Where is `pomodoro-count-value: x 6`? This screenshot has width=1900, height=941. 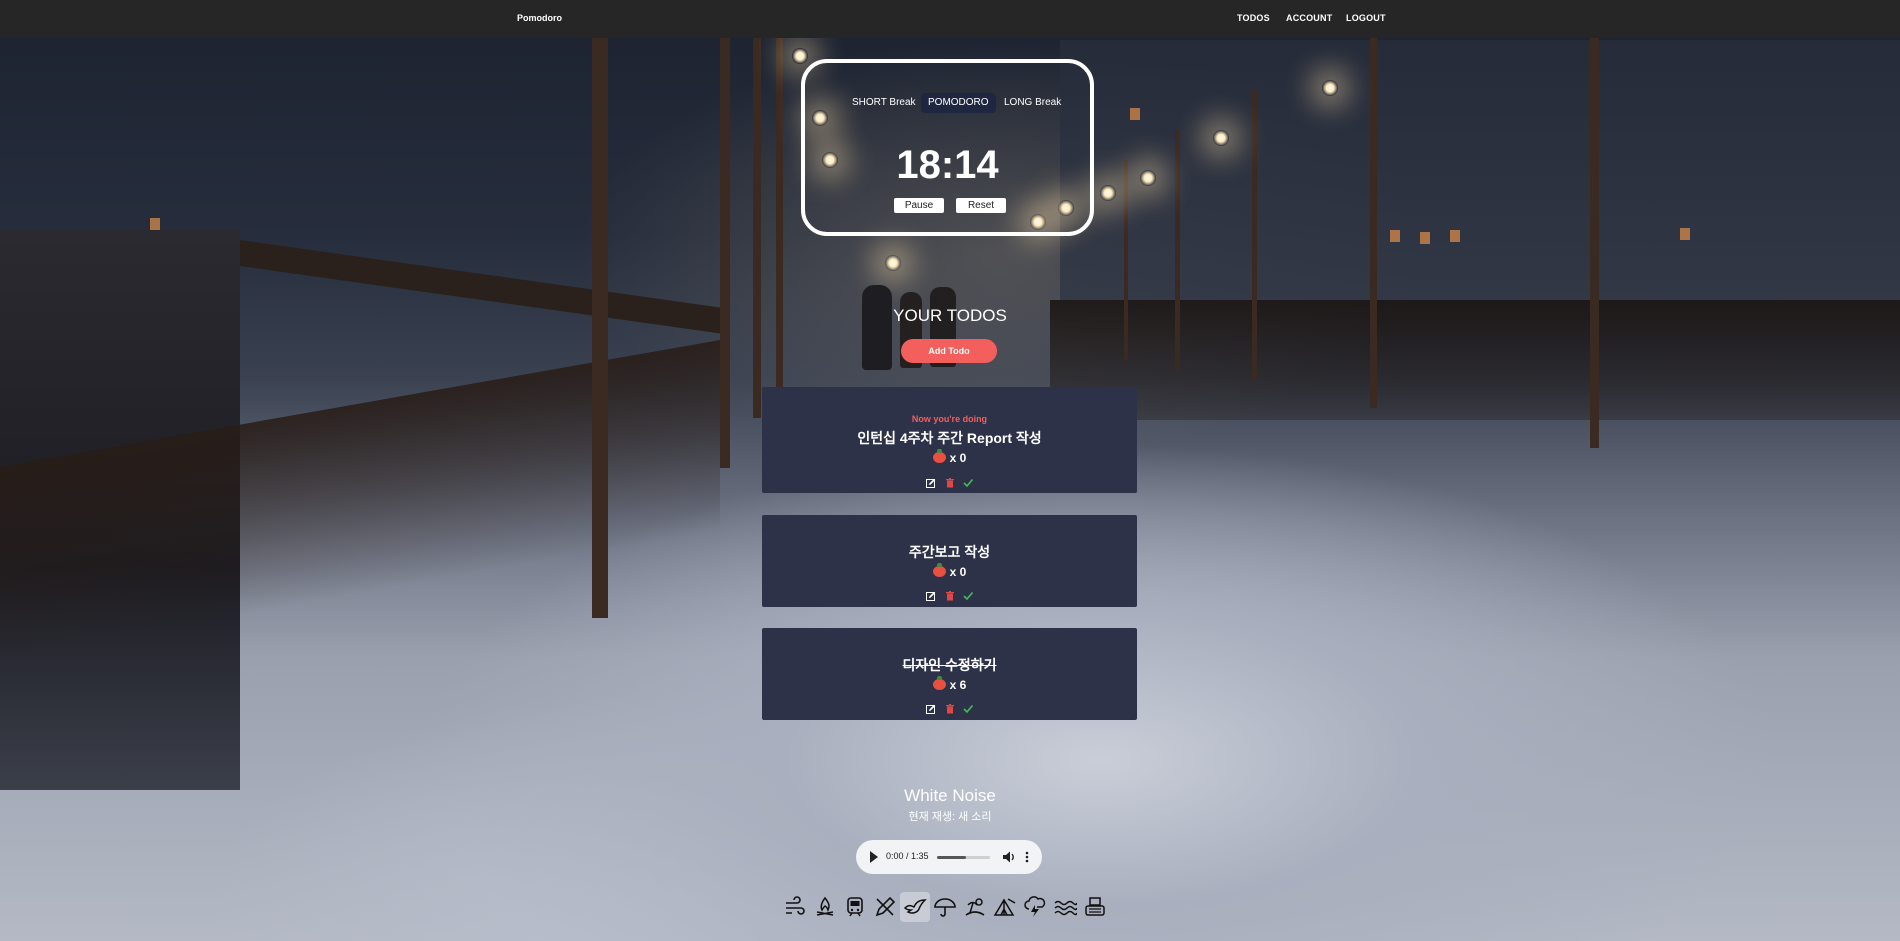 pomodoro-count-value: x 6 is located at coordinates (958, 685).